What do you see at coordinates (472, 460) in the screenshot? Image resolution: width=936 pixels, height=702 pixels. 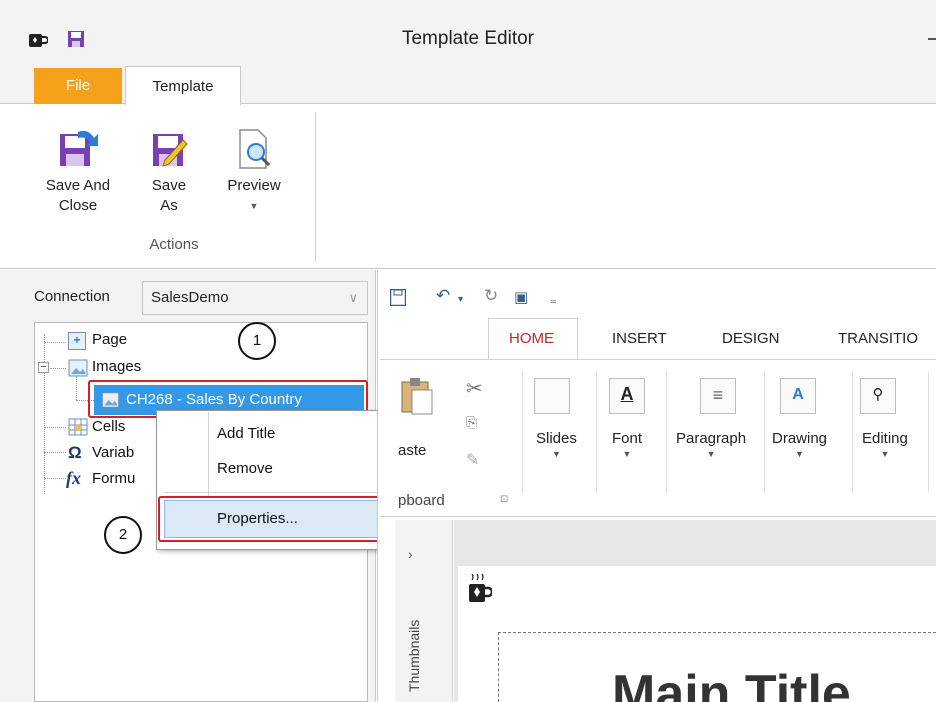 I see `format-painter-icon: ✎` at bounding box center [472, 460].